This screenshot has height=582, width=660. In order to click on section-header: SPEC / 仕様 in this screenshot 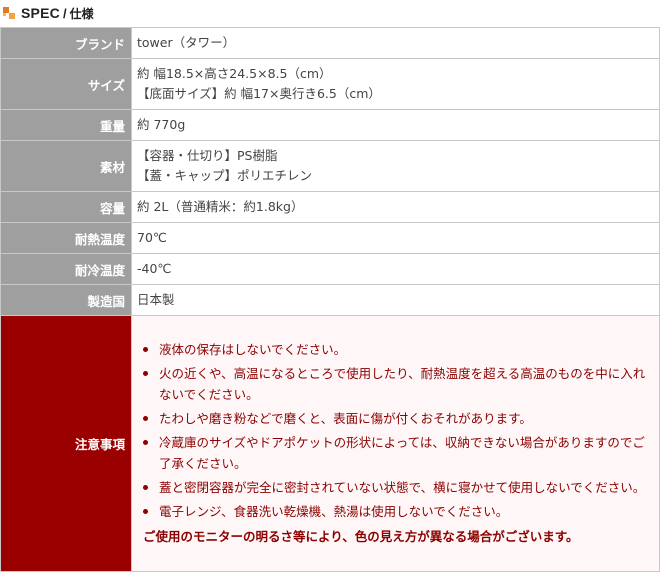, I will do `click(330, 13)`.